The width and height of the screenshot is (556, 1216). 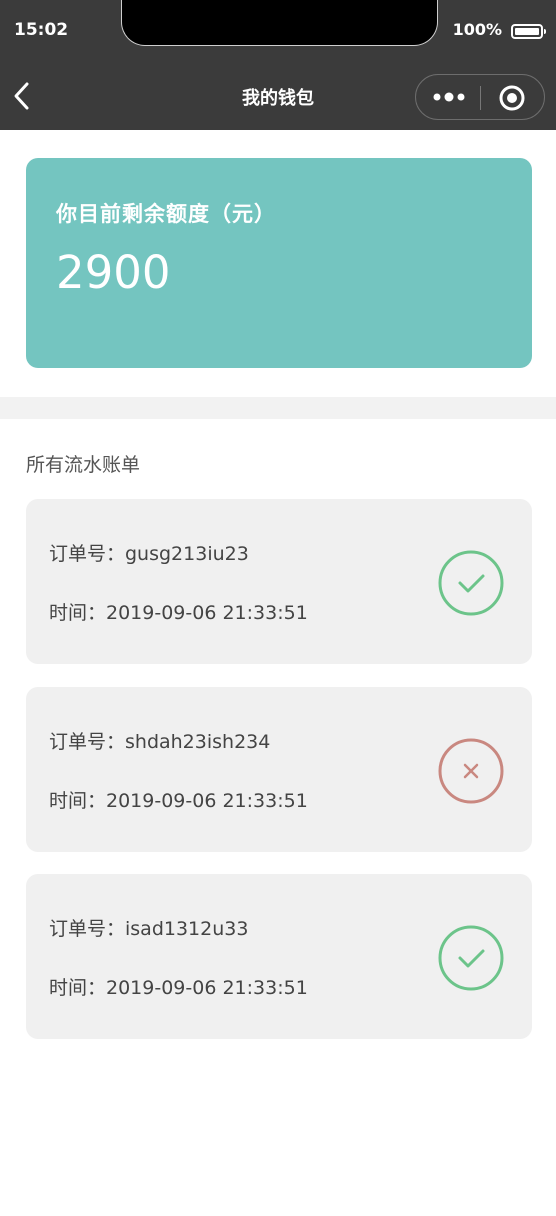 I want to click on battery-icon, so click(x=528, y=31).